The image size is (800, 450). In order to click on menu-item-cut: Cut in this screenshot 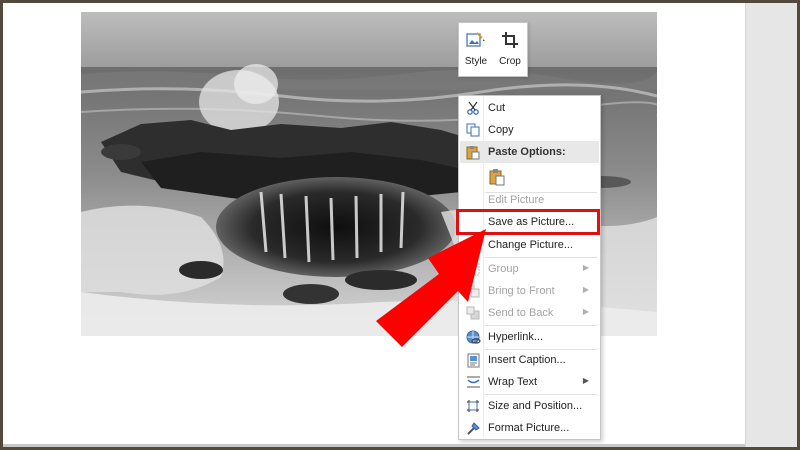, I will do `click(529, 108)`.